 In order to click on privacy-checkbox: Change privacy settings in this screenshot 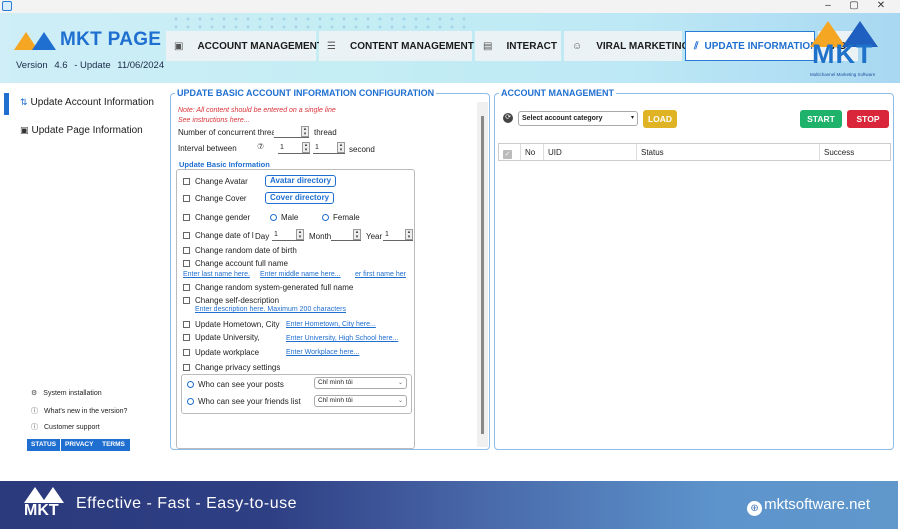, I will do `click(231, 367)`.